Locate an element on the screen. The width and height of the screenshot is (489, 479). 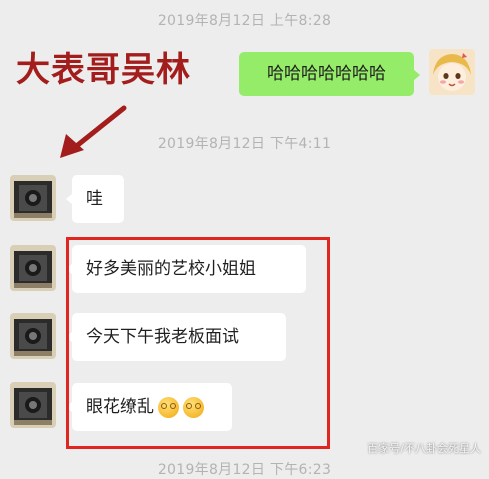
watermark: 百家号/不八卦会死星人 is located at coordinates (424, 448).